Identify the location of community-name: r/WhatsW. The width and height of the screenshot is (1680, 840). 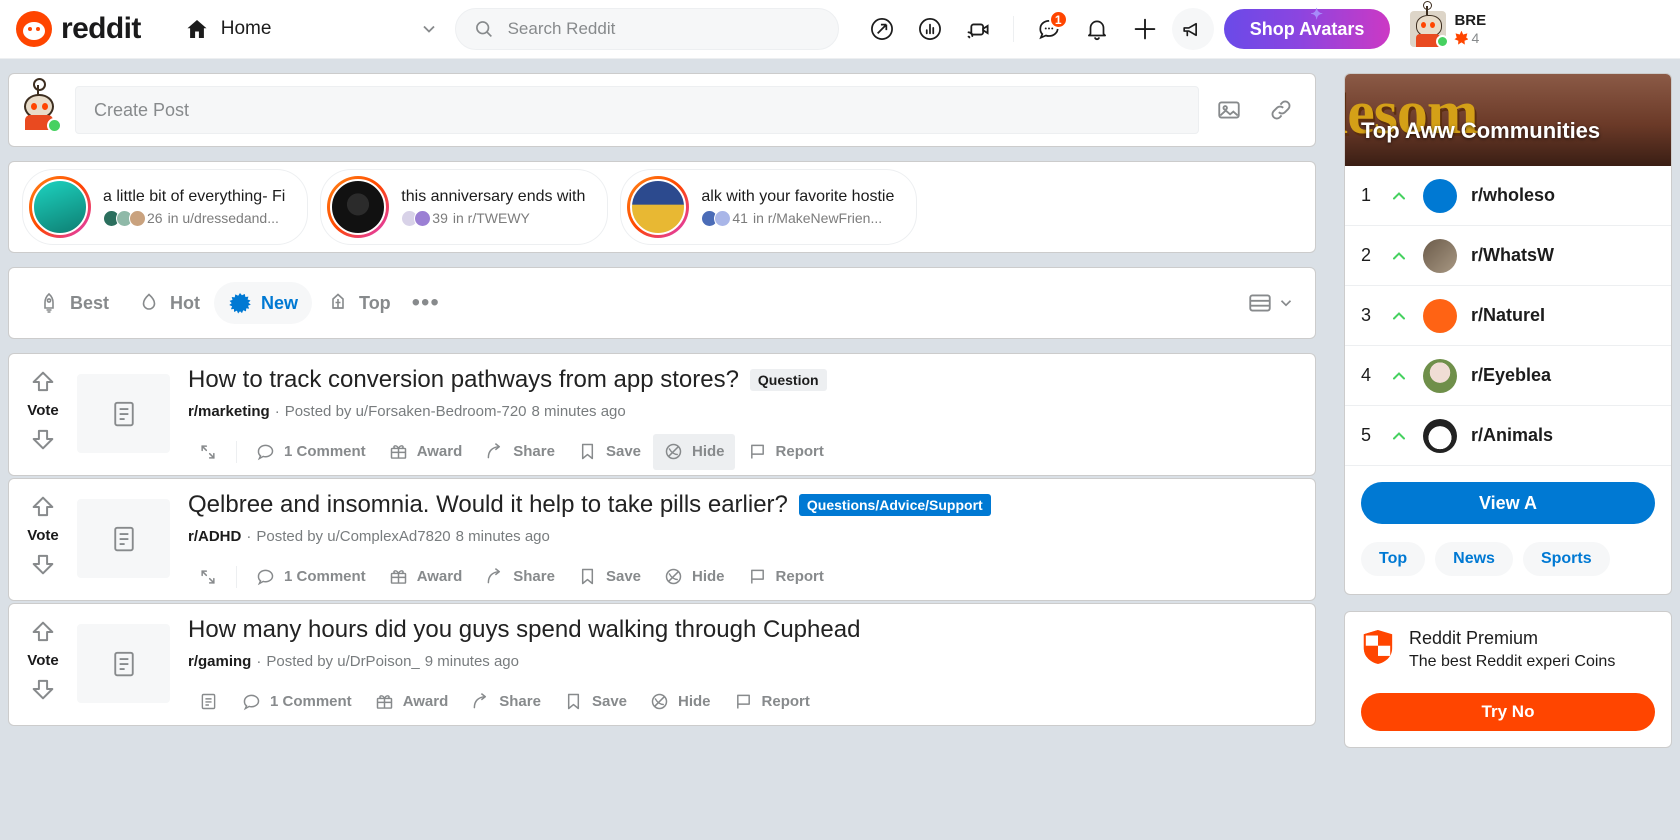
(1512, 255).